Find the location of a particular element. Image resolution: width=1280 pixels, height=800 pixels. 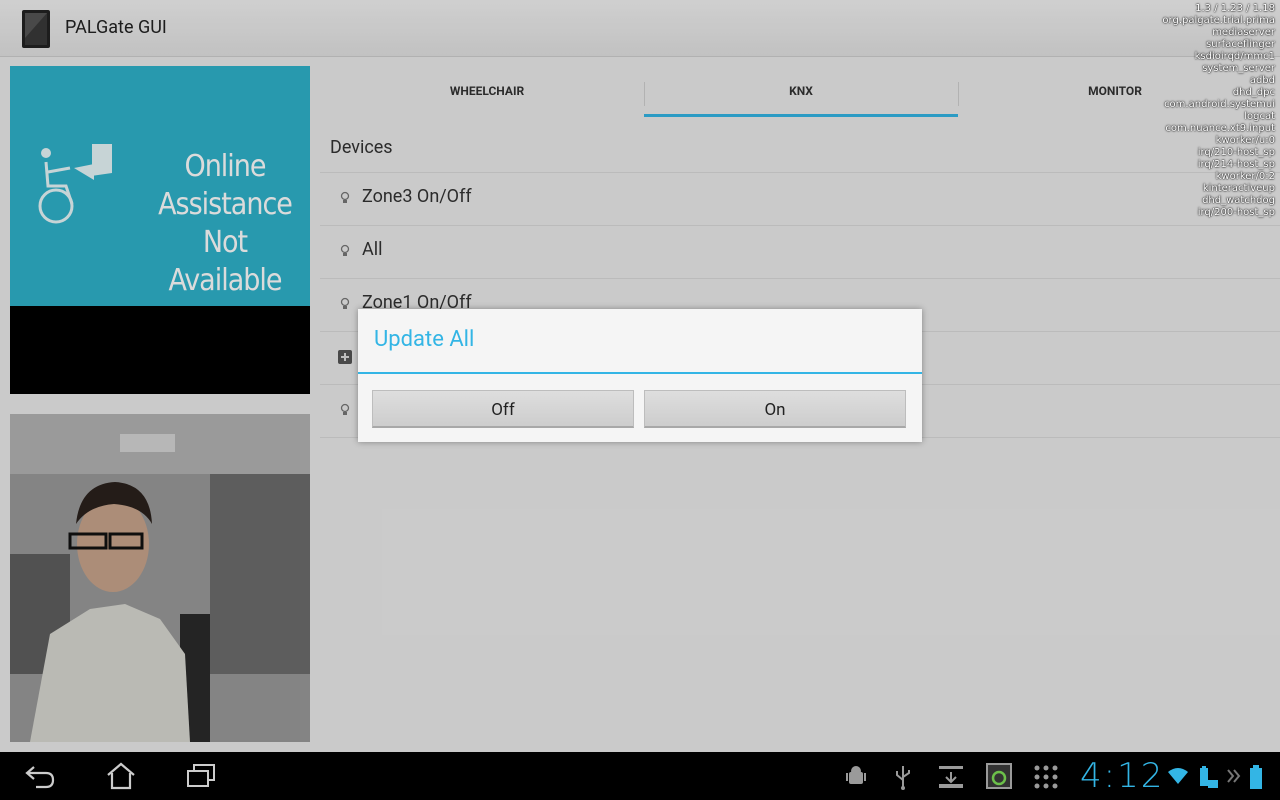

back-icon is located at coordinates (40, 777).